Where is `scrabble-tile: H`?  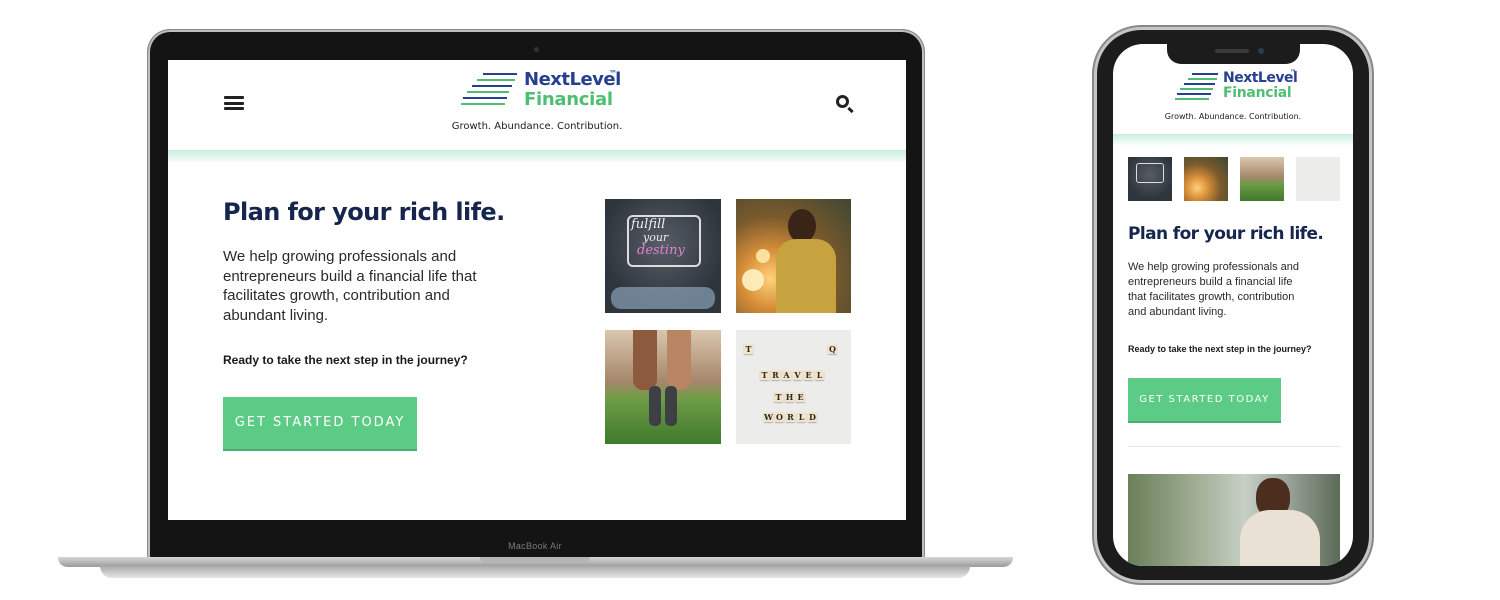
scrabble-tile: H is located at coordinates (789, 397).